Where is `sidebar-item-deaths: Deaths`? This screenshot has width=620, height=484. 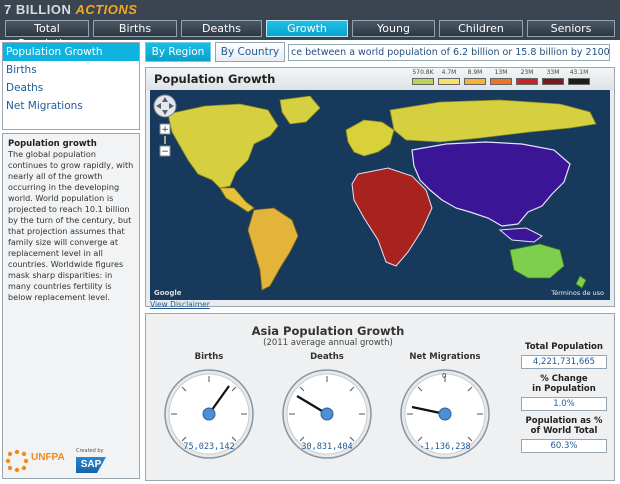 sidebar-item-deaths: Deaths is located at coordinates (71, 88).